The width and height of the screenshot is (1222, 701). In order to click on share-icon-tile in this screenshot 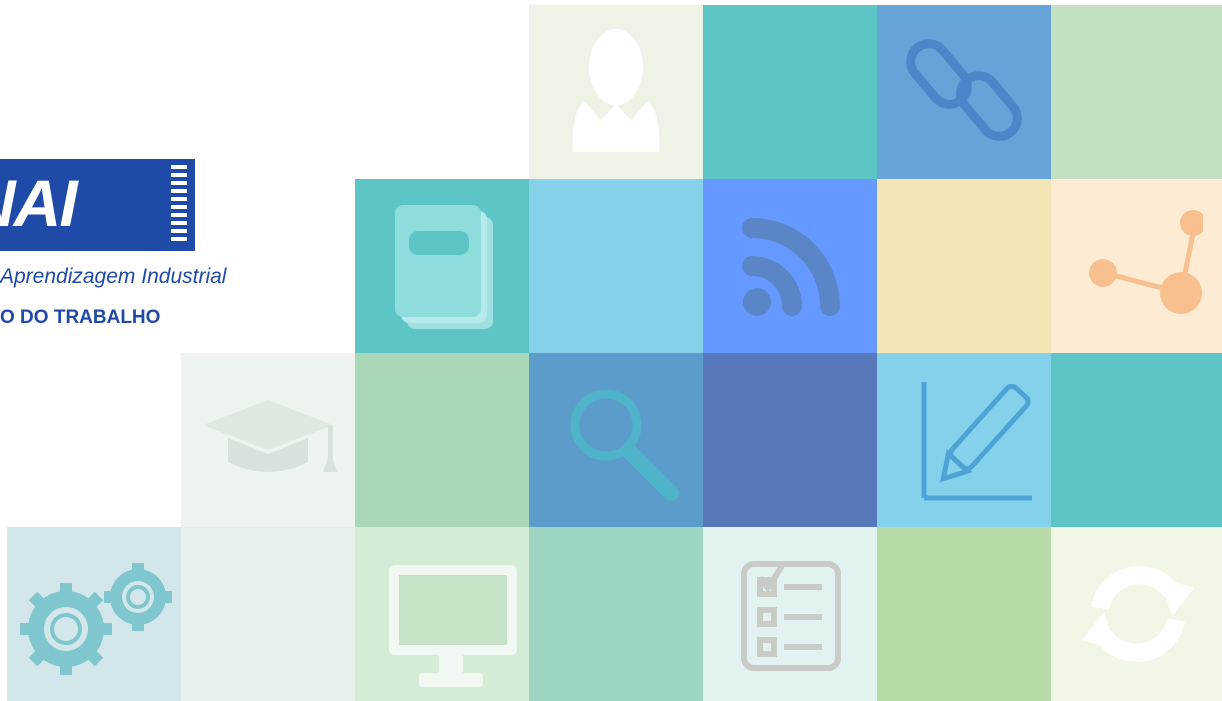, I will do `click(1136, 266)`.